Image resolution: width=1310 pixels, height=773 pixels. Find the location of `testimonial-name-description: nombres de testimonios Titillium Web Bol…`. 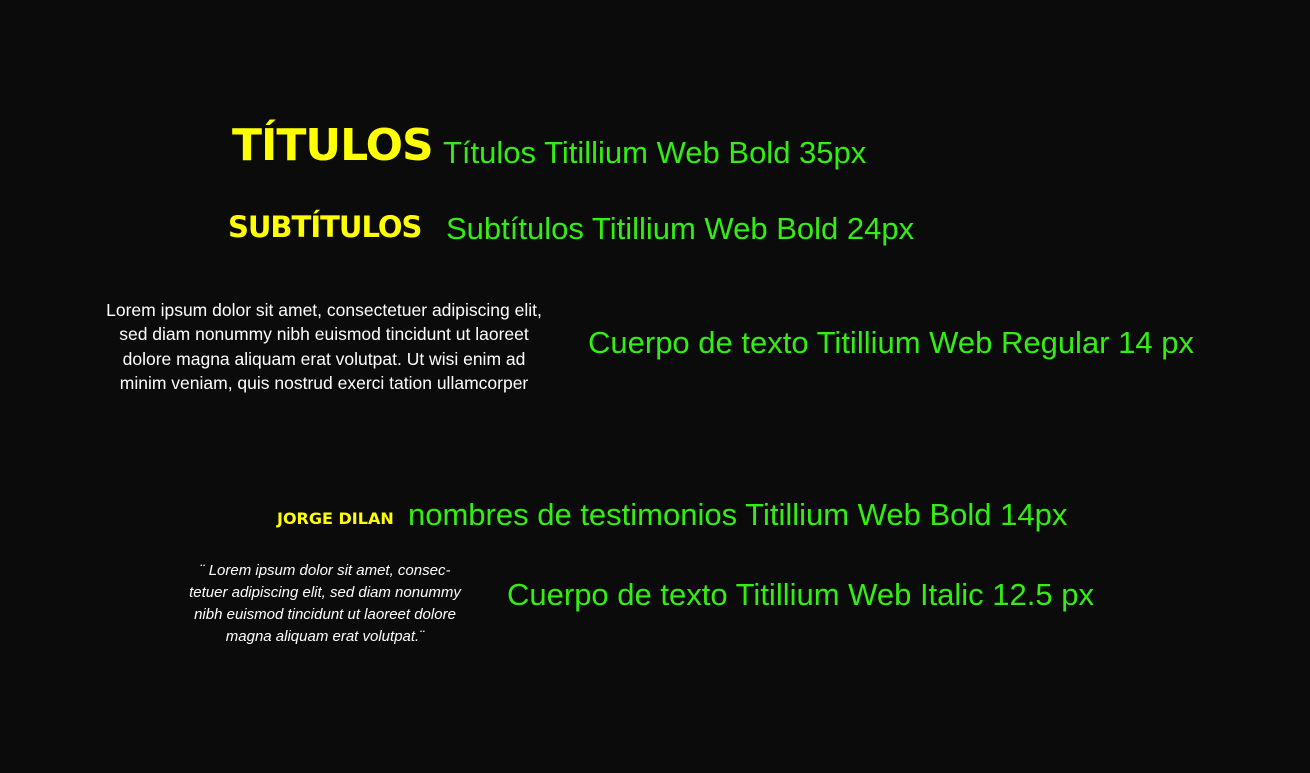

testimonial-name-description: nombres de testimonios Titillium Web Bol… is located at coordinates (738, 514).